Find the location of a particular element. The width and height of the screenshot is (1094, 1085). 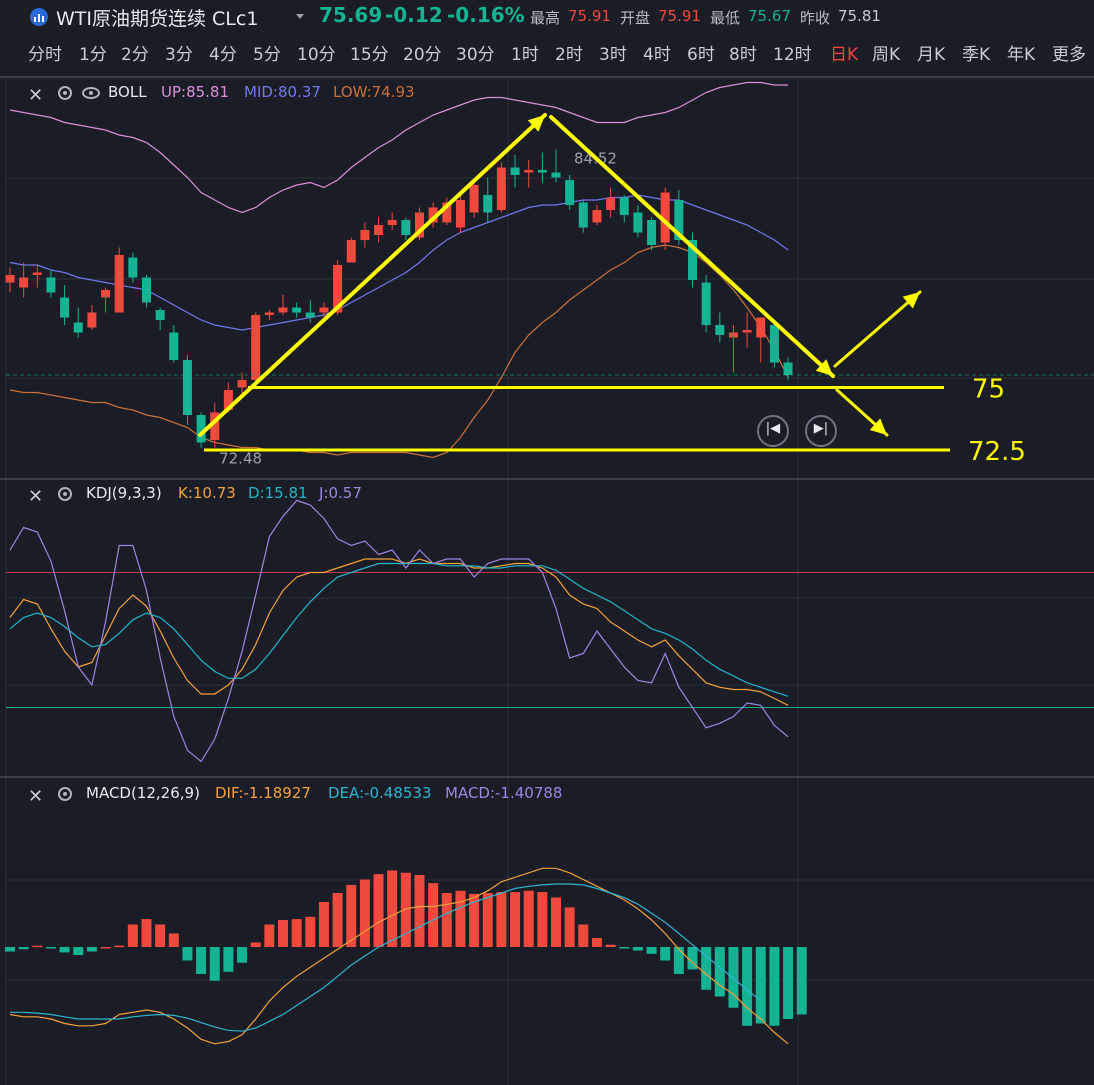

kdj-legend: ✕ KDJ(9,3,3) K:10.73 D:15.81 J:0.57 is located at coordinates (547, 497).